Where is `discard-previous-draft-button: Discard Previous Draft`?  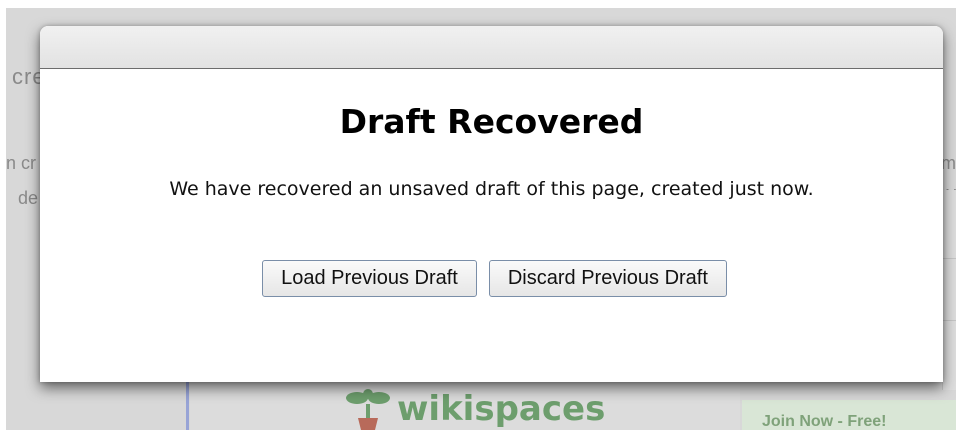 discard-previous-draft-button: Discard Previous Draft is located at coordinates (607, 278).